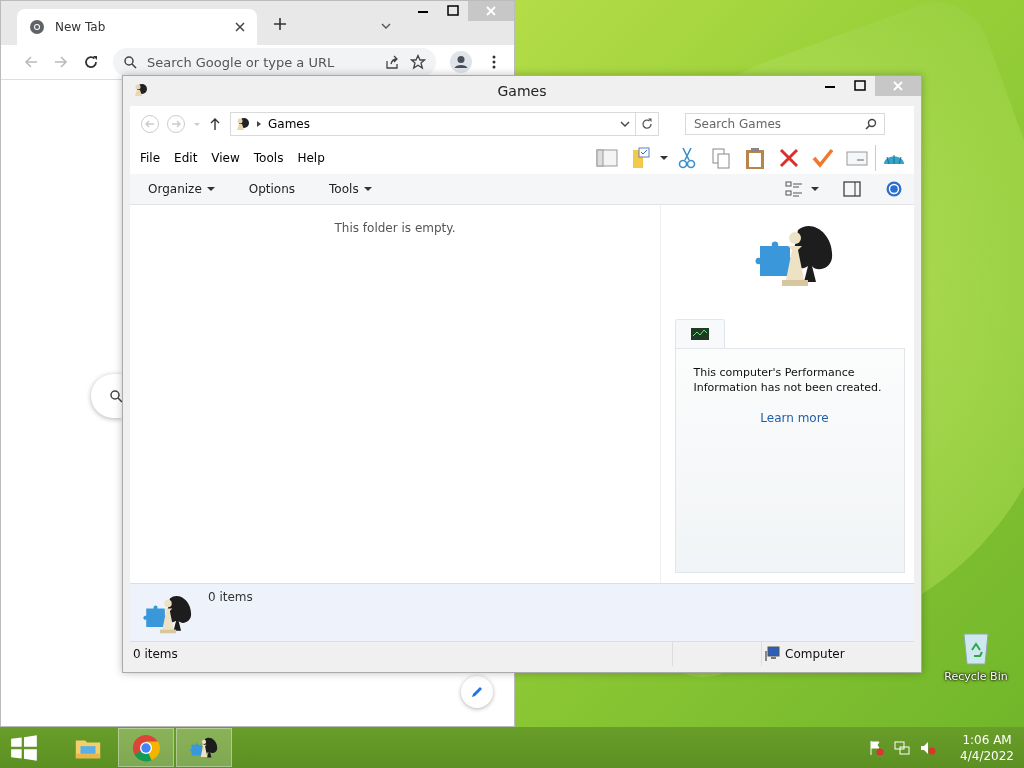  I want to click on address-bar: Games, so click(444, 124).